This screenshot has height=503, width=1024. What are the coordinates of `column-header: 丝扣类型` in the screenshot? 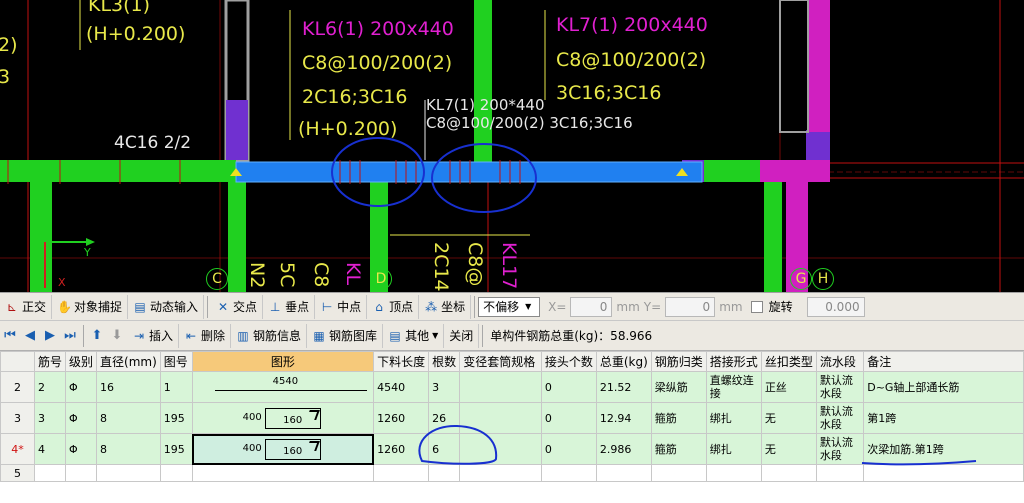 It's located at (788, 361).